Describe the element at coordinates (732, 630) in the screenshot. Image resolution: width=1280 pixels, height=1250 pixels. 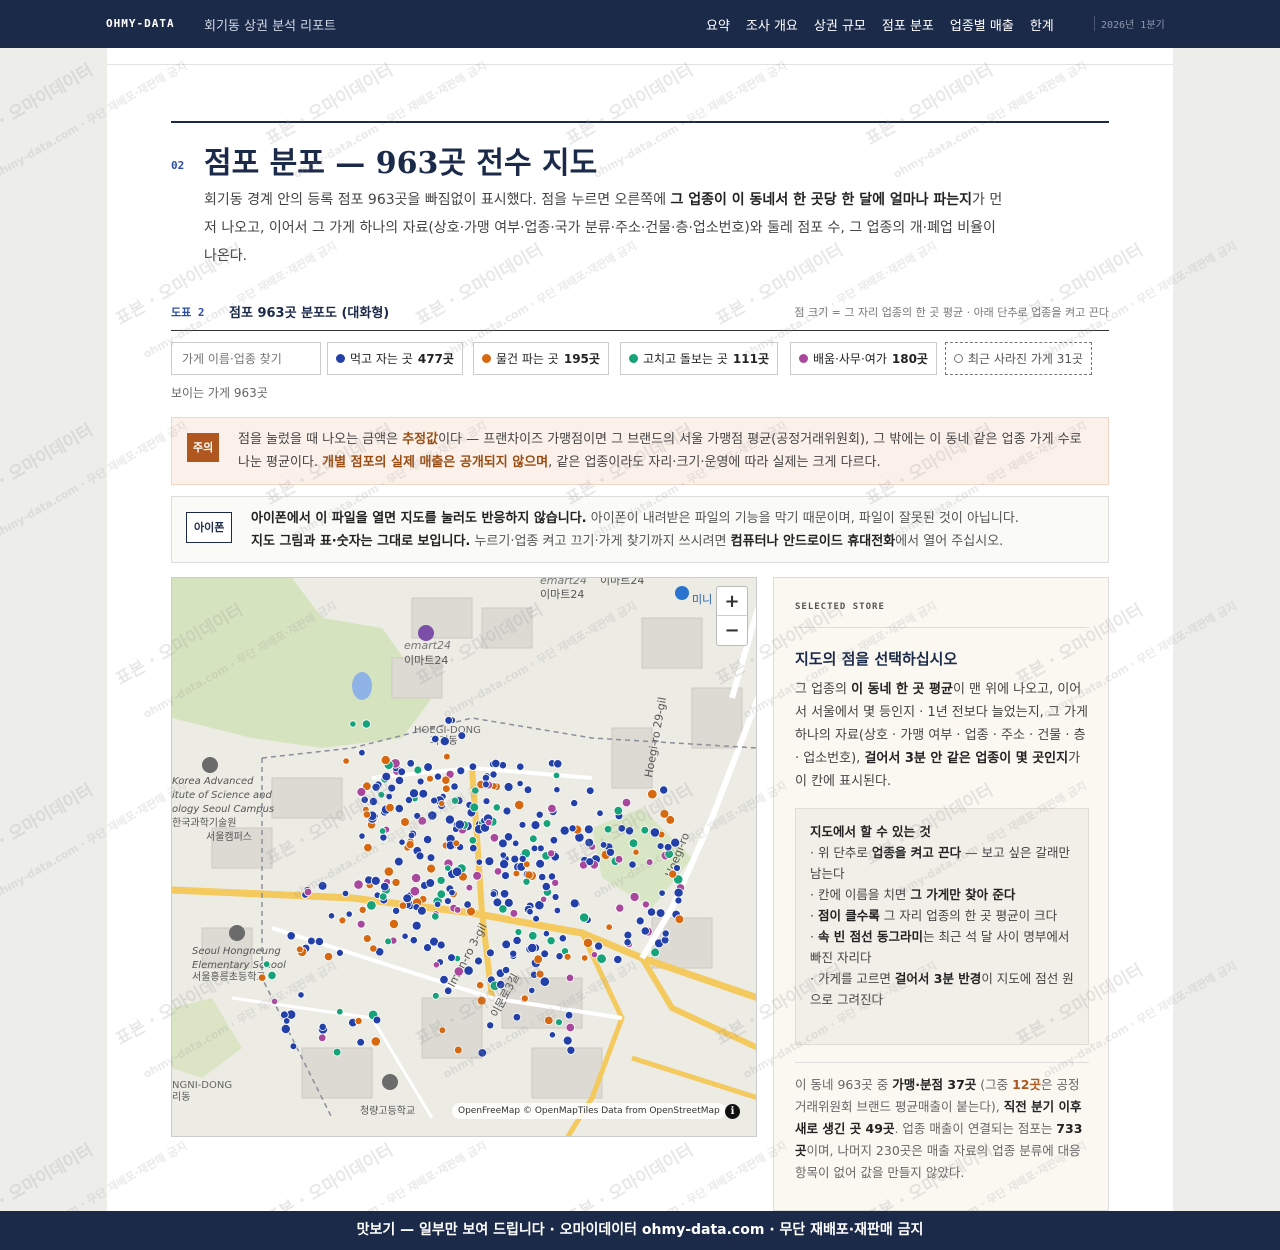
I see `zoom-out-button: −` at that location.